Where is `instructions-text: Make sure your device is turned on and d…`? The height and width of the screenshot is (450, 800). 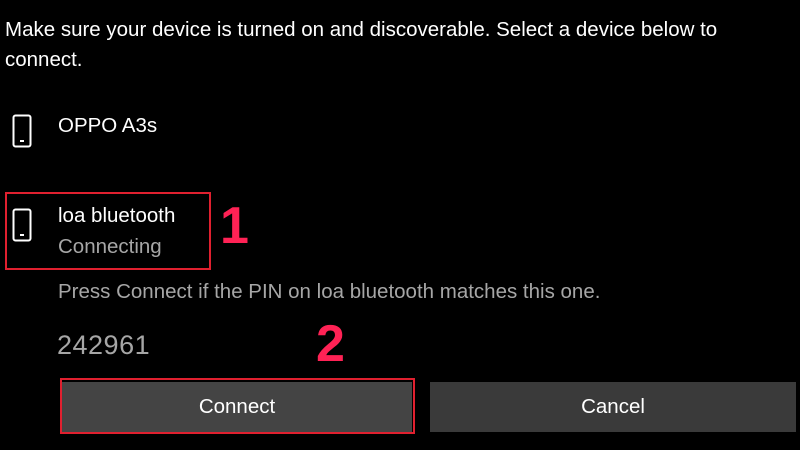
instructions-text: Make sure your device is turned on and d… is located at coordinates (361, 44).